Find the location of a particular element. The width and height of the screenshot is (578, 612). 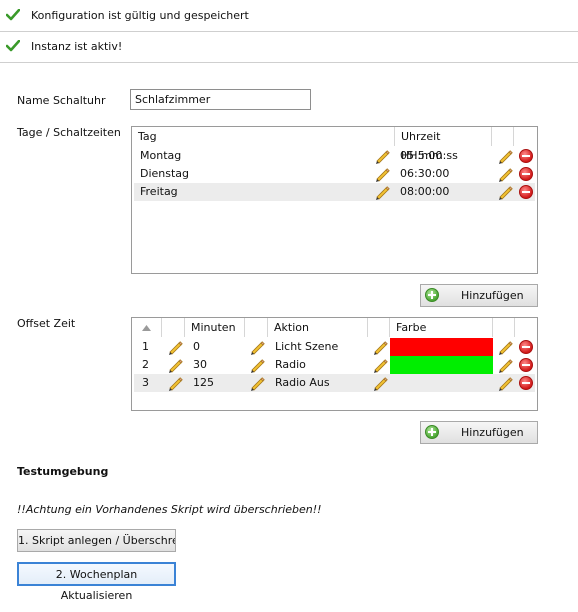

col-header-index is located at coordinates (147, 327).